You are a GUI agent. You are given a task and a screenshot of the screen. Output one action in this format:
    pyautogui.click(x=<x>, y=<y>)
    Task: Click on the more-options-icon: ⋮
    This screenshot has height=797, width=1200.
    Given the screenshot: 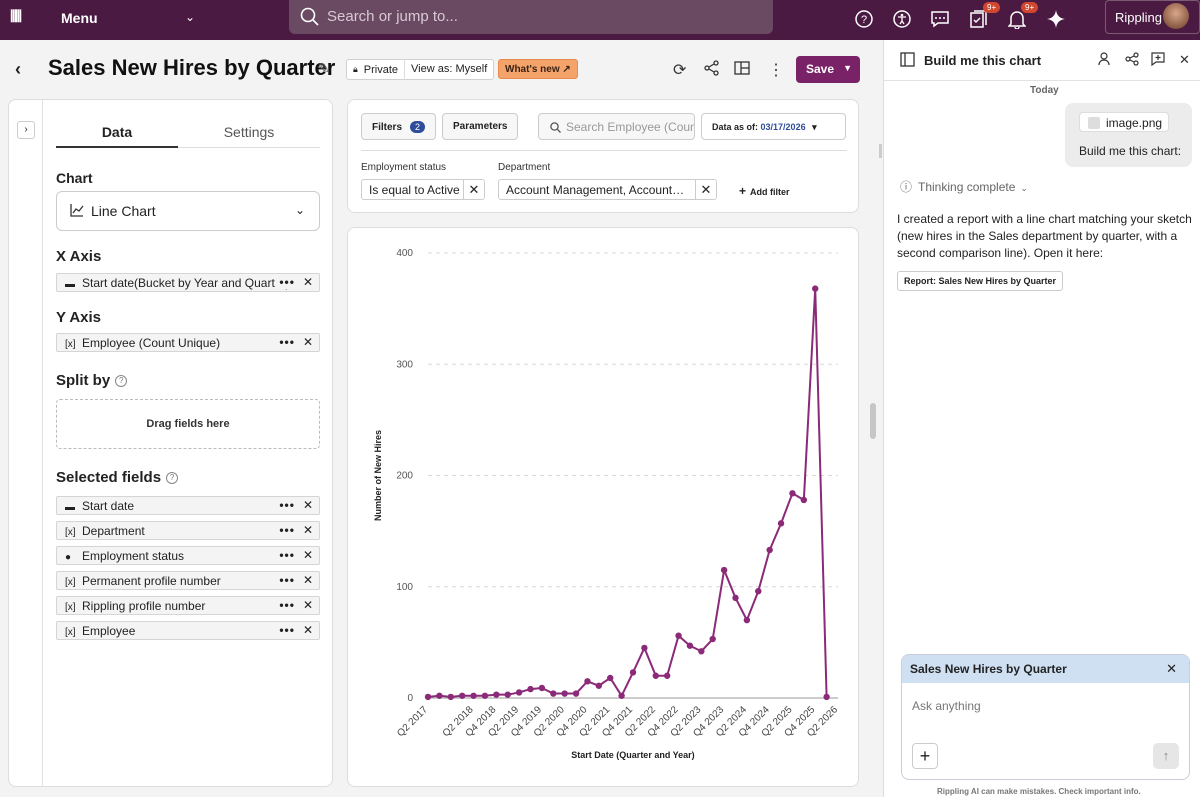 What is the action you would take?
    pyautogui.click(x=776, y=70)
    